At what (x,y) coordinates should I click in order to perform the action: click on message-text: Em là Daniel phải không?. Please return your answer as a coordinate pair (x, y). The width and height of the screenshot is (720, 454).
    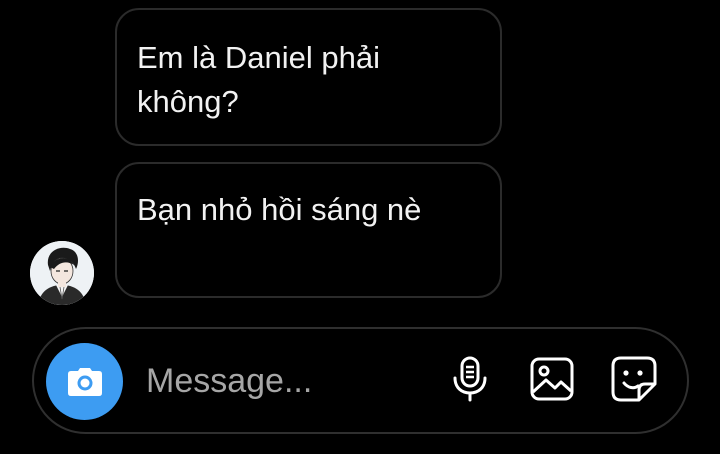
    Looking at the image, I should click on (258, 79).